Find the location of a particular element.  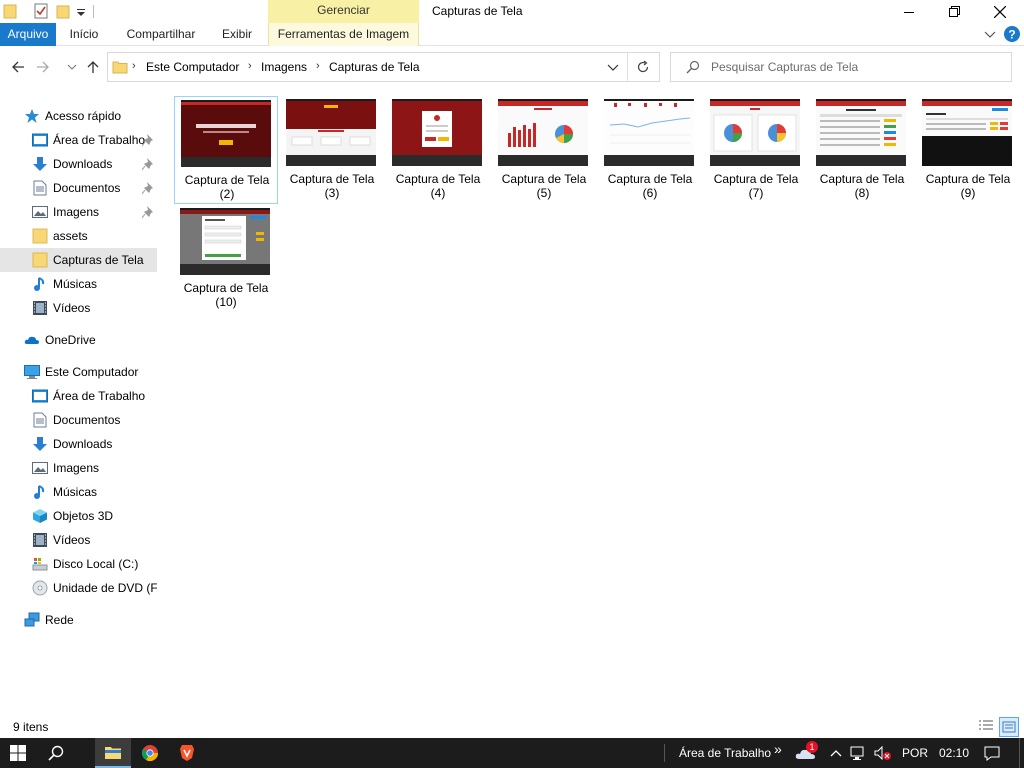

help-icon: ? is located at coordinates (1012, 35).